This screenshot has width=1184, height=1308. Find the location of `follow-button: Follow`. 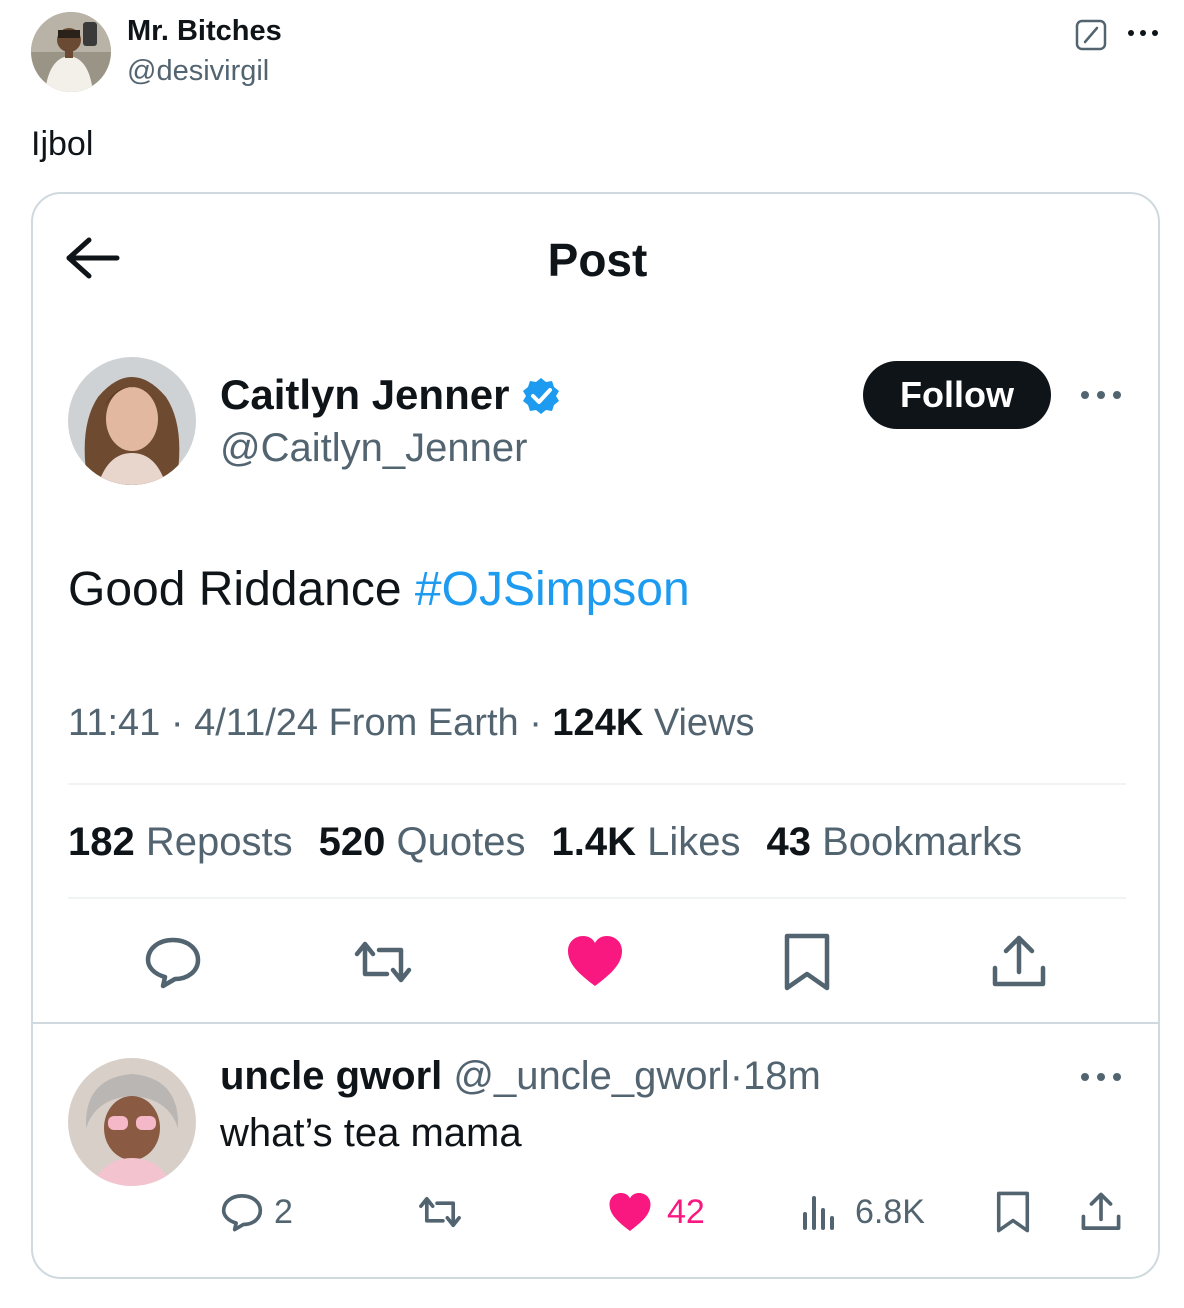

follow-button: Follow is located at coordinates (957, 395).